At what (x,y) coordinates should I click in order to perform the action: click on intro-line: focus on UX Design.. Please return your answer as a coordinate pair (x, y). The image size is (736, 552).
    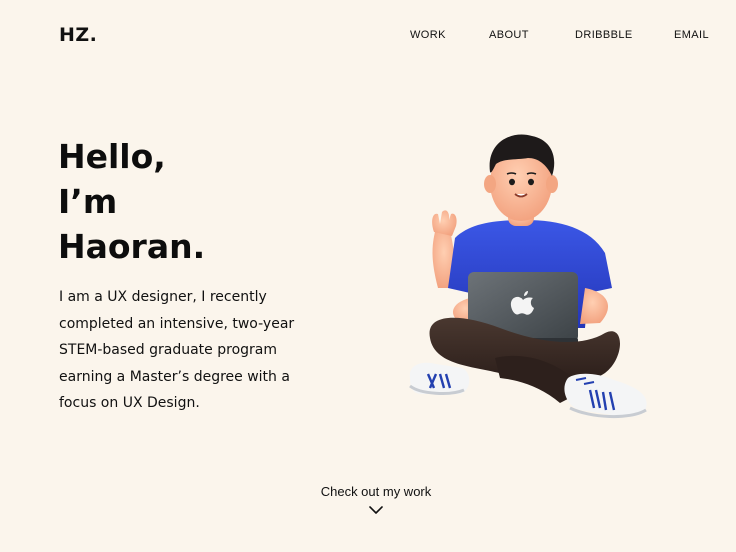
    Looking at the image, I should click on (129, 403).